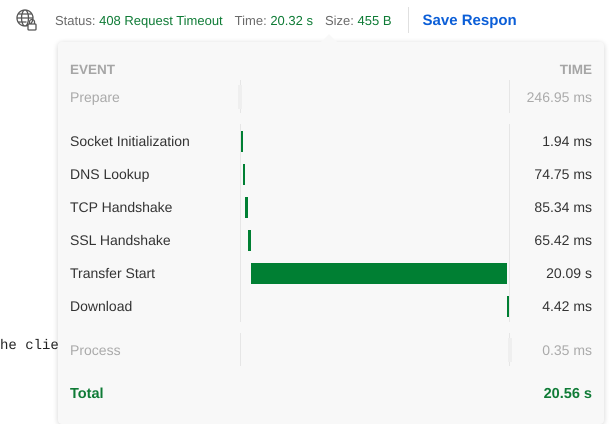 Image resolution: width=612 pixels, height=424 pixels. Describe the element at coordinates (566, 140) in the screenshot. I see `event-time: 1.94 ms` at that location.